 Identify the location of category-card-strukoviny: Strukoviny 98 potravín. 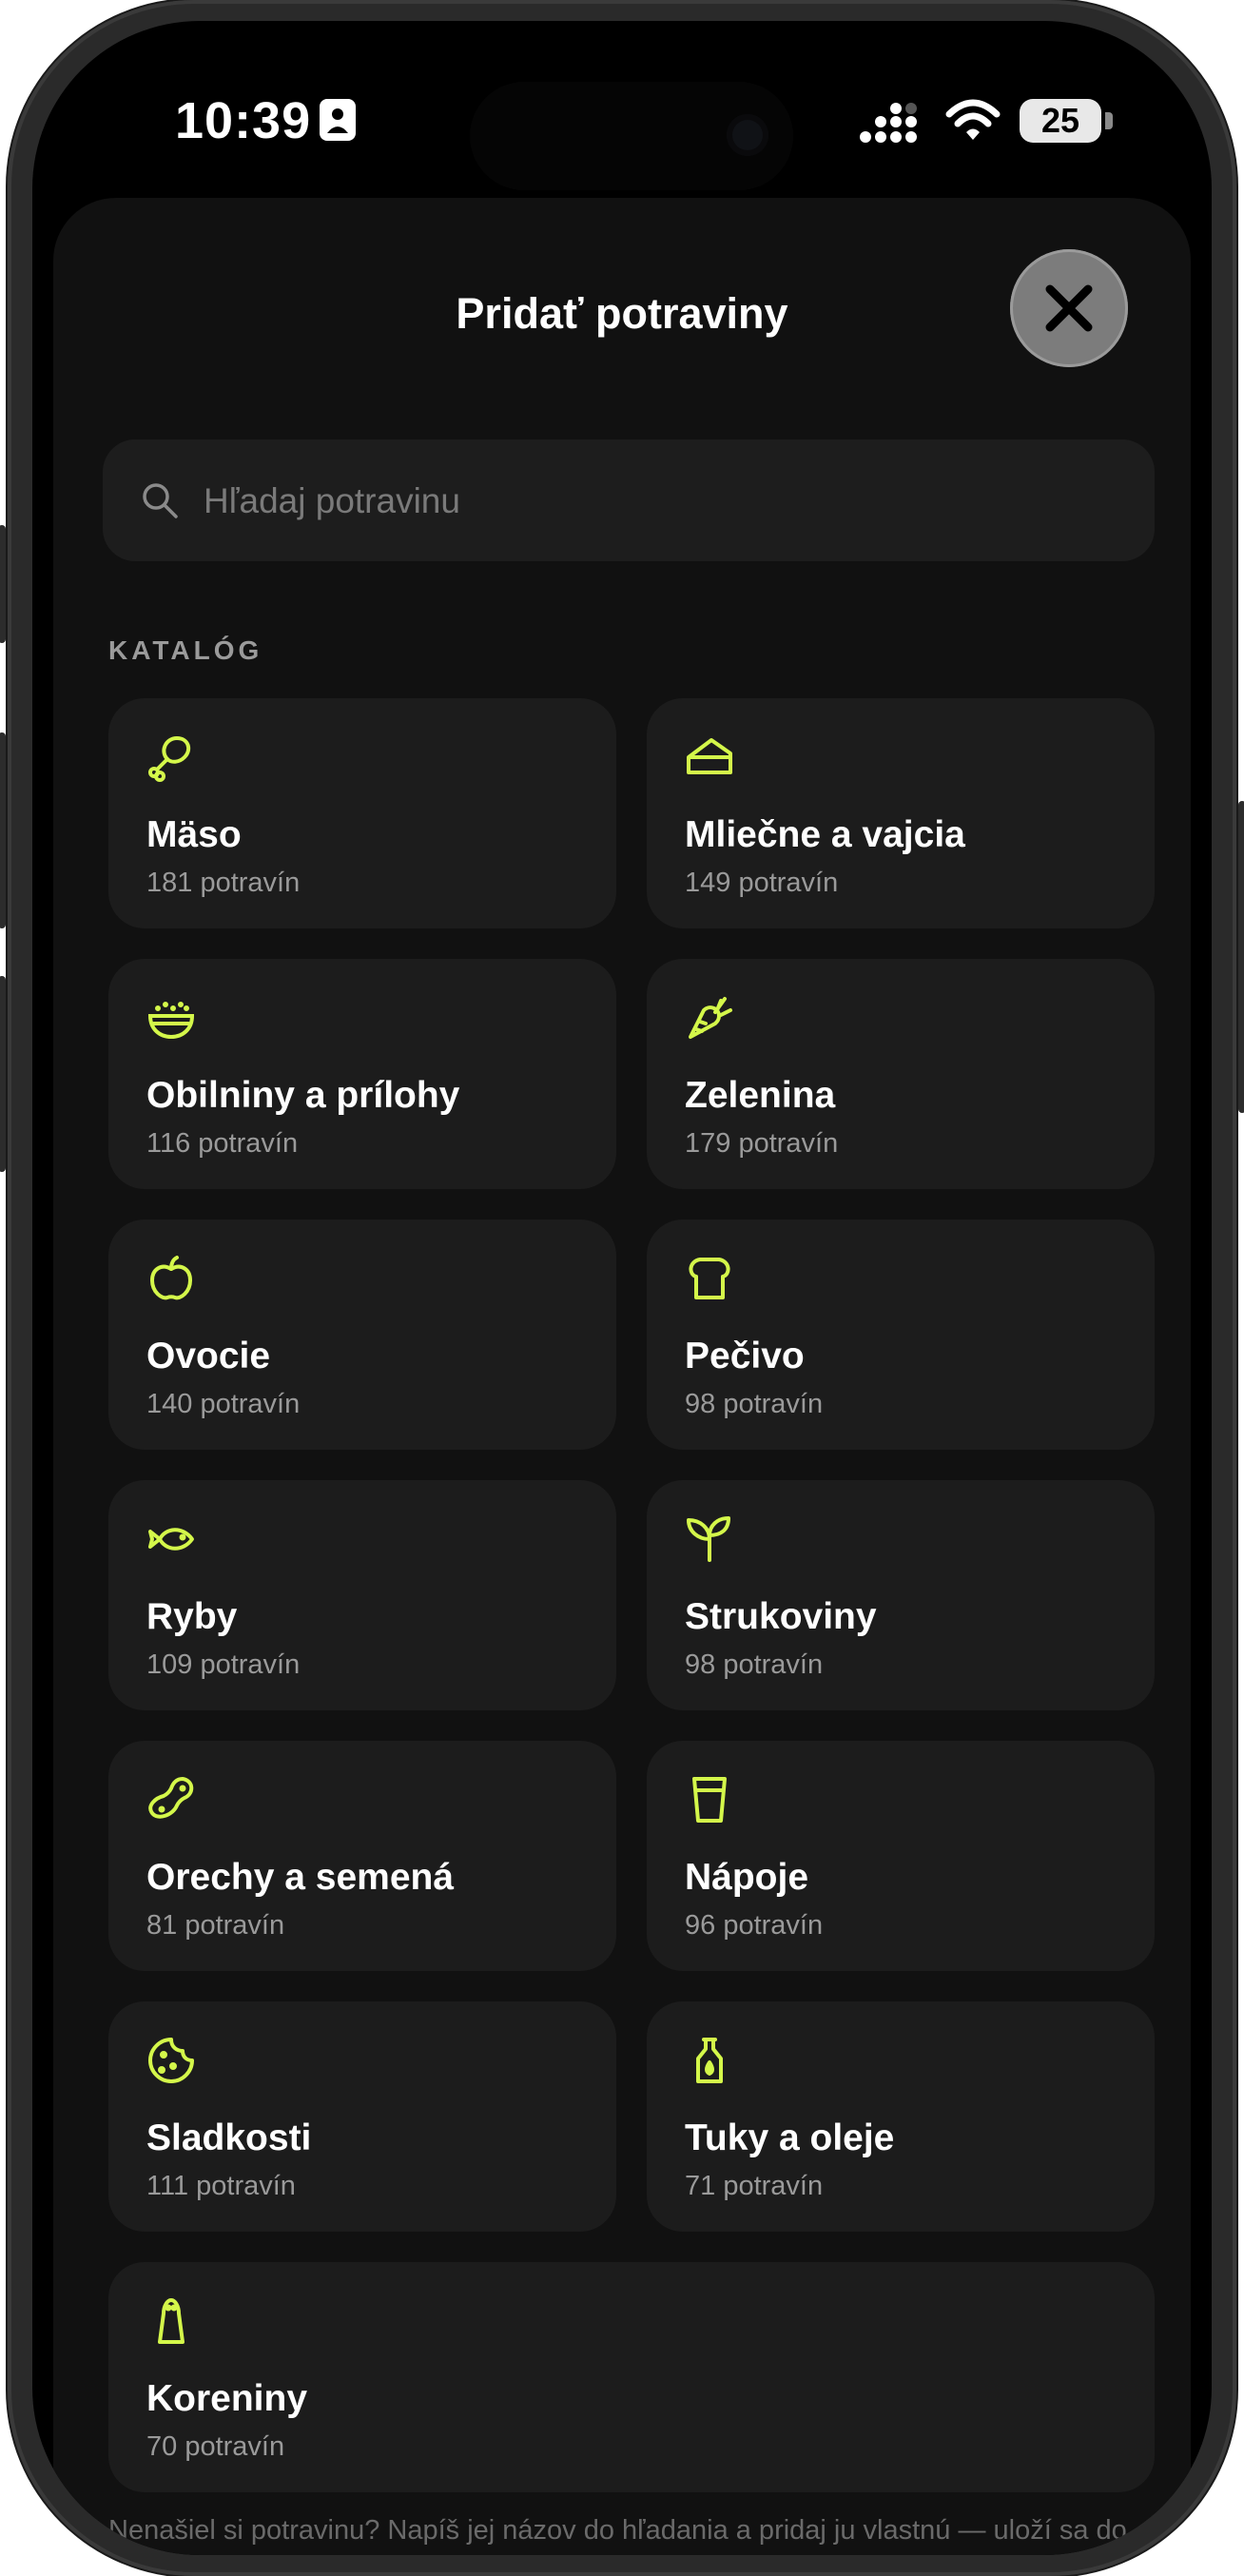
(901, 1595).